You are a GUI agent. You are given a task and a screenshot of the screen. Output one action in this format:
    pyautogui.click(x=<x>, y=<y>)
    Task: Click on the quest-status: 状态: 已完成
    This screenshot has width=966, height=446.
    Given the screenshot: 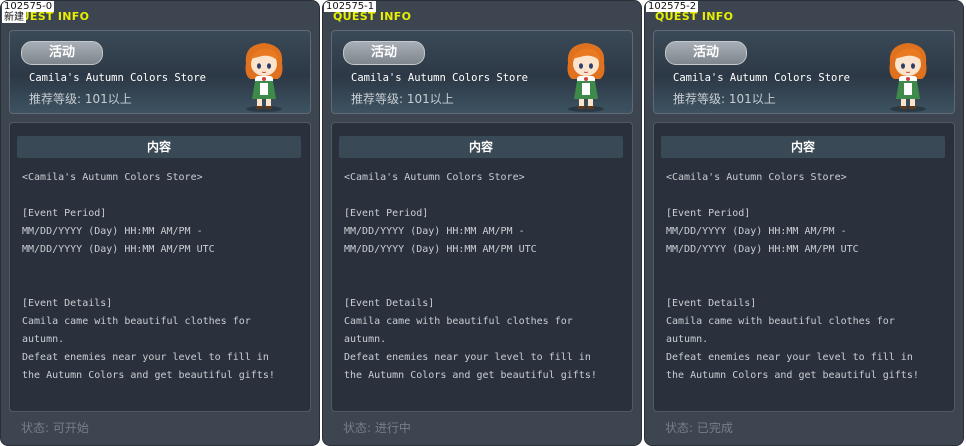 What is the action you would take?
    pyautogui.click(x=699, y=428)
    